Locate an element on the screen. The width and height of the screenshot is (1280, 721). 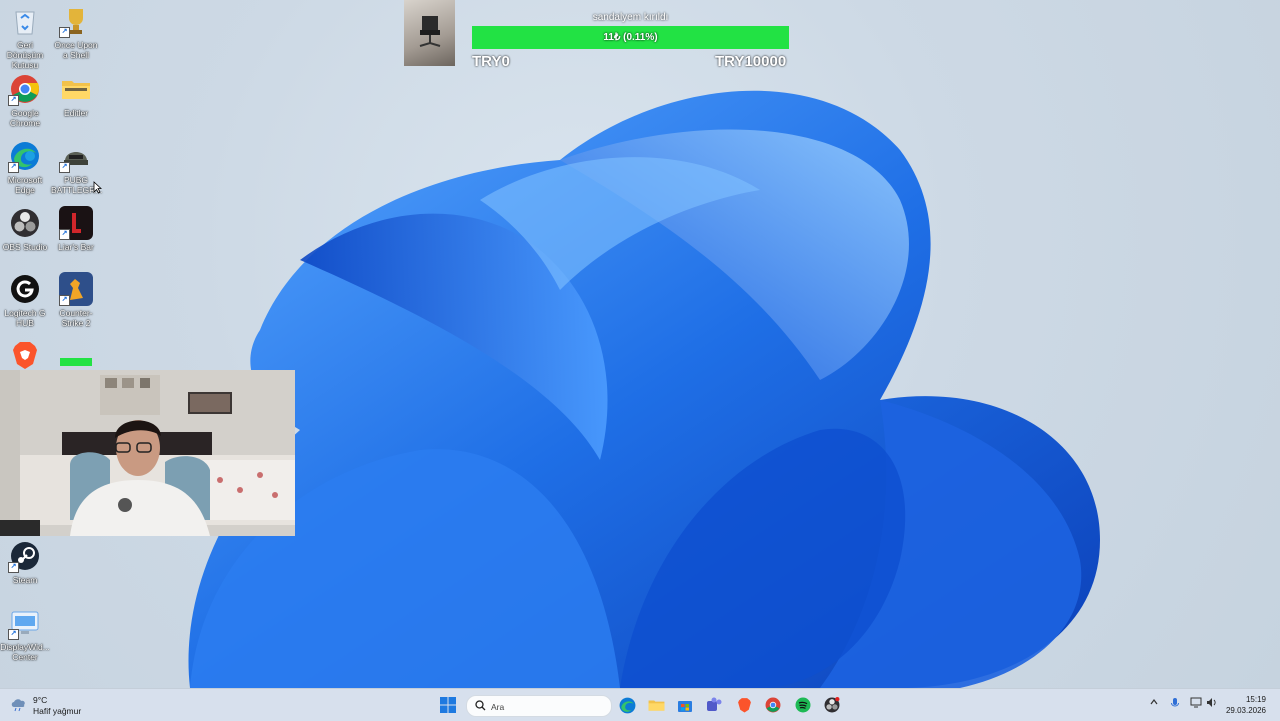
desktop-icon-label: Logitech G HUB is located at coordinates (25, 318).